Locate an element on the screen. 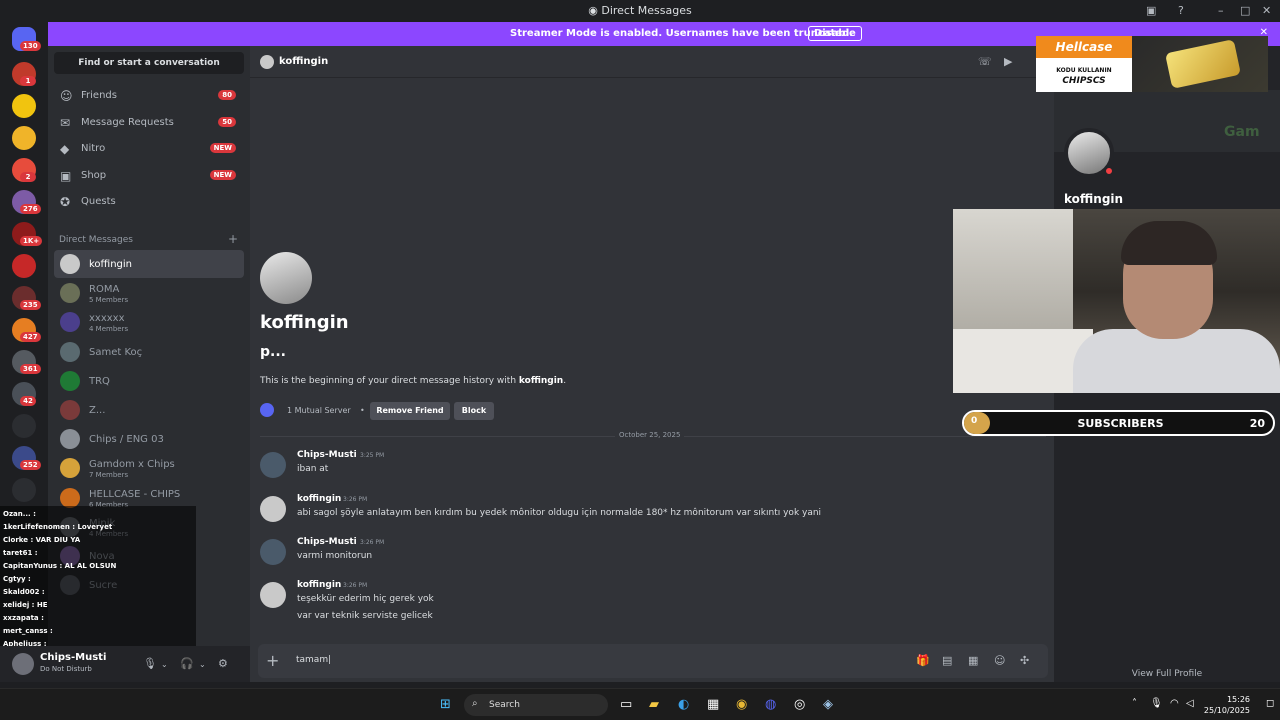  find-conversation-button: Find or start a conversation is located at coordinates (149, 63).